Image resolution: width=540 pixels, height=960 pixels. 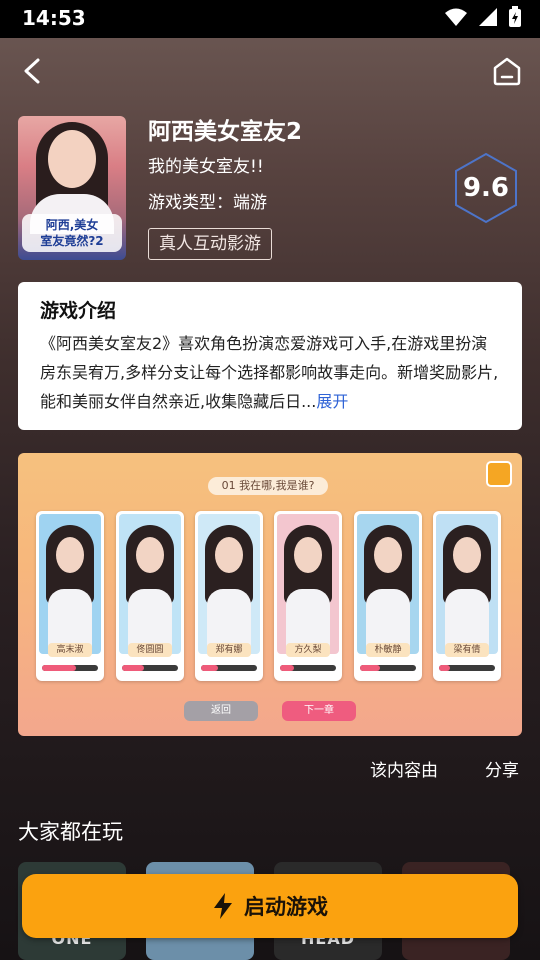 I want to click on character-card: 高末淑, so click(x=70, y=596).